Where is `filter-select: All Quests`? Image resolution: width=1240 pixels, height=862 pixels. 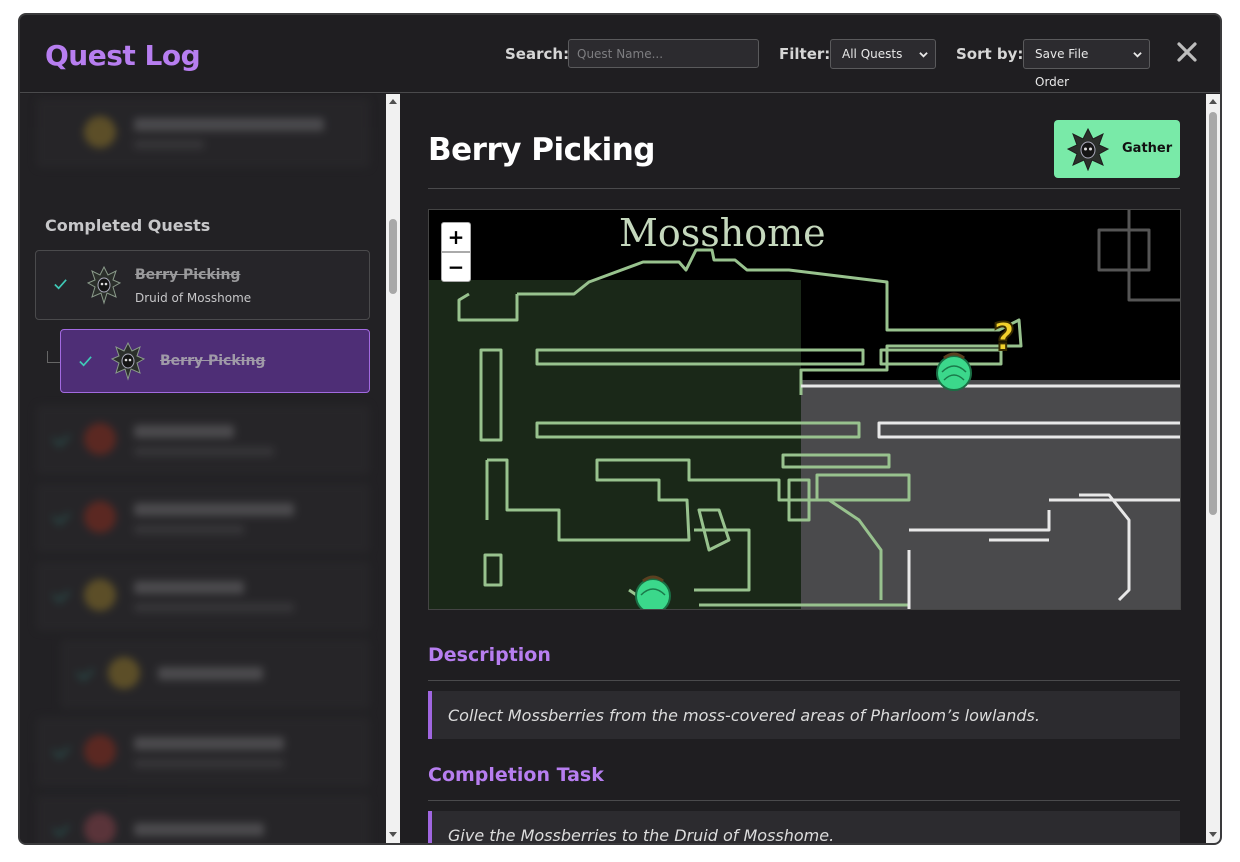 filter-select: All Quests is located at coordinates (883, 54).